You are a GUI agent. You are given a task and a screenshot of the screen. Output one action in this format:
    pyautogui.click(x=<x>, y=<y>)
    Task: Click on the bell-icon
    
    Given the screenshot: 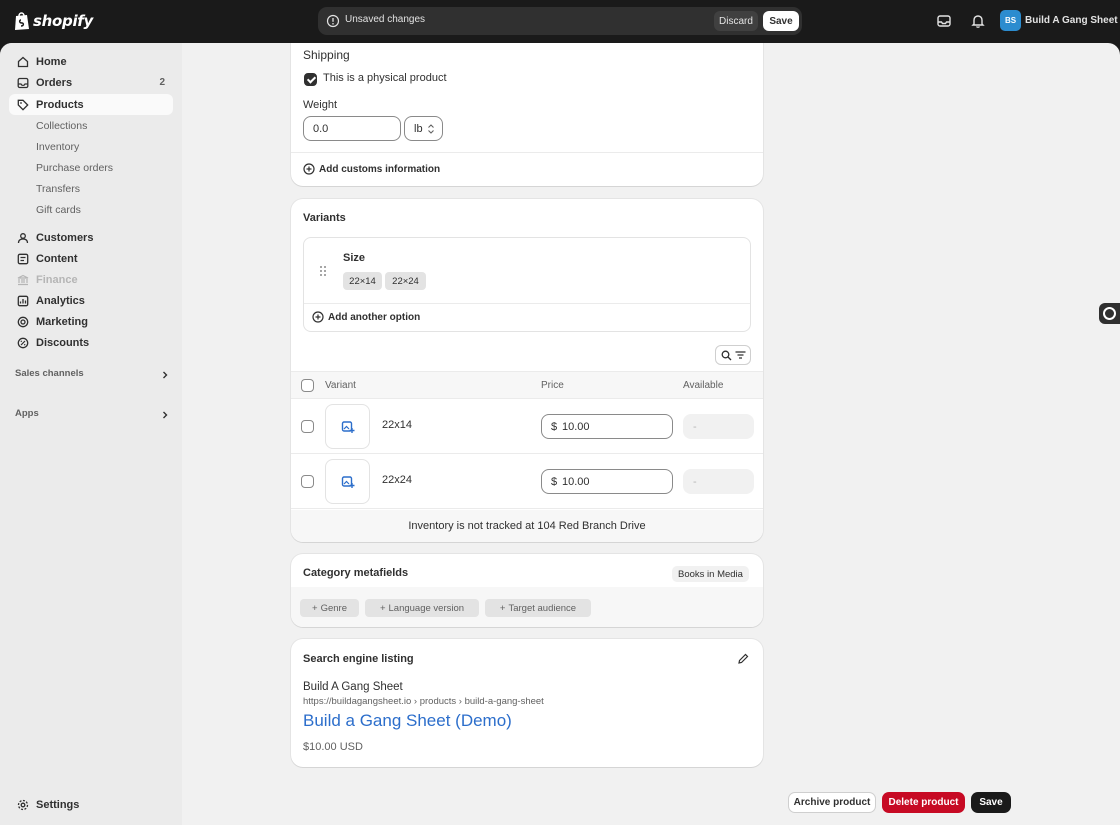 What is the action you would take?
    pyautogui.click(x=978, y=21)
    